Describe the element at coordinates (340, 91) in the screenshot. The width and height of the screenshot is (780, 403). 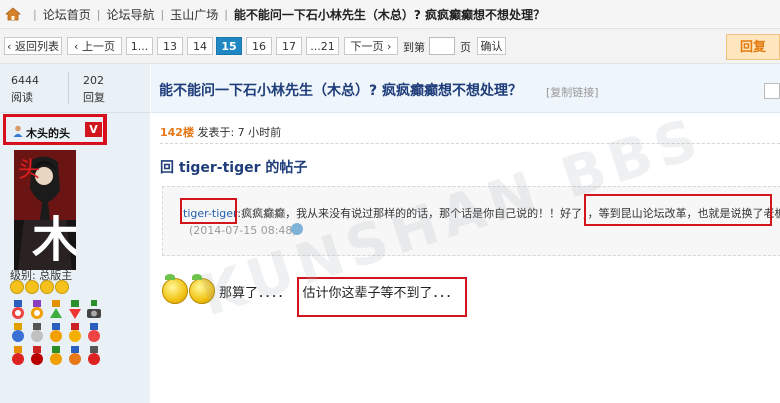
I see `thread-title: 能不能问一下石小林先生（木总）? 疯疯癫癫想不想处理？` at that location.